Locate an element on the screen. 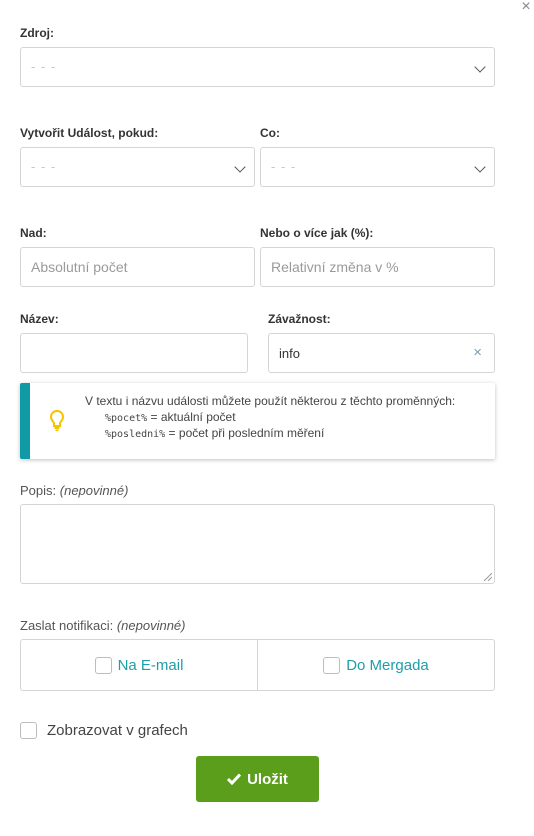 This screenshot has height=836, width=534. notify-mergado-option: Do Mergada is located at coordinates (375, 665).